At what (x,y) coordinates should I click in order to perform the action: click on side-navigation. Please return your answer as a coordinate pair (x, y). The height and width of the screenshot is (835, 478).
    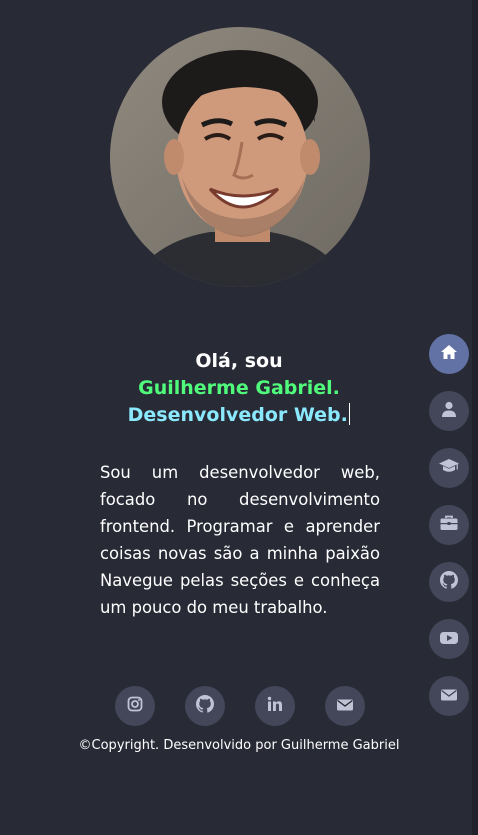
    Looking at the image, I should click on (449, 525).